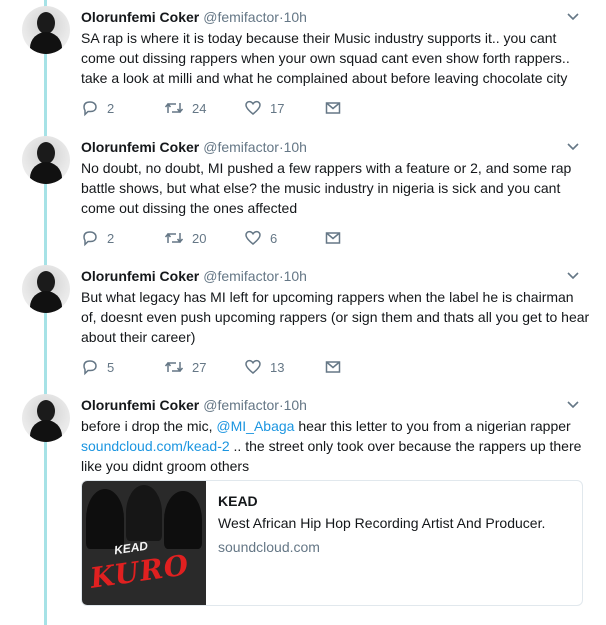  What do you see at coordinates (277, 108) in the screenshot?
I see `like-count: 17` at bounding box center [277, 108].